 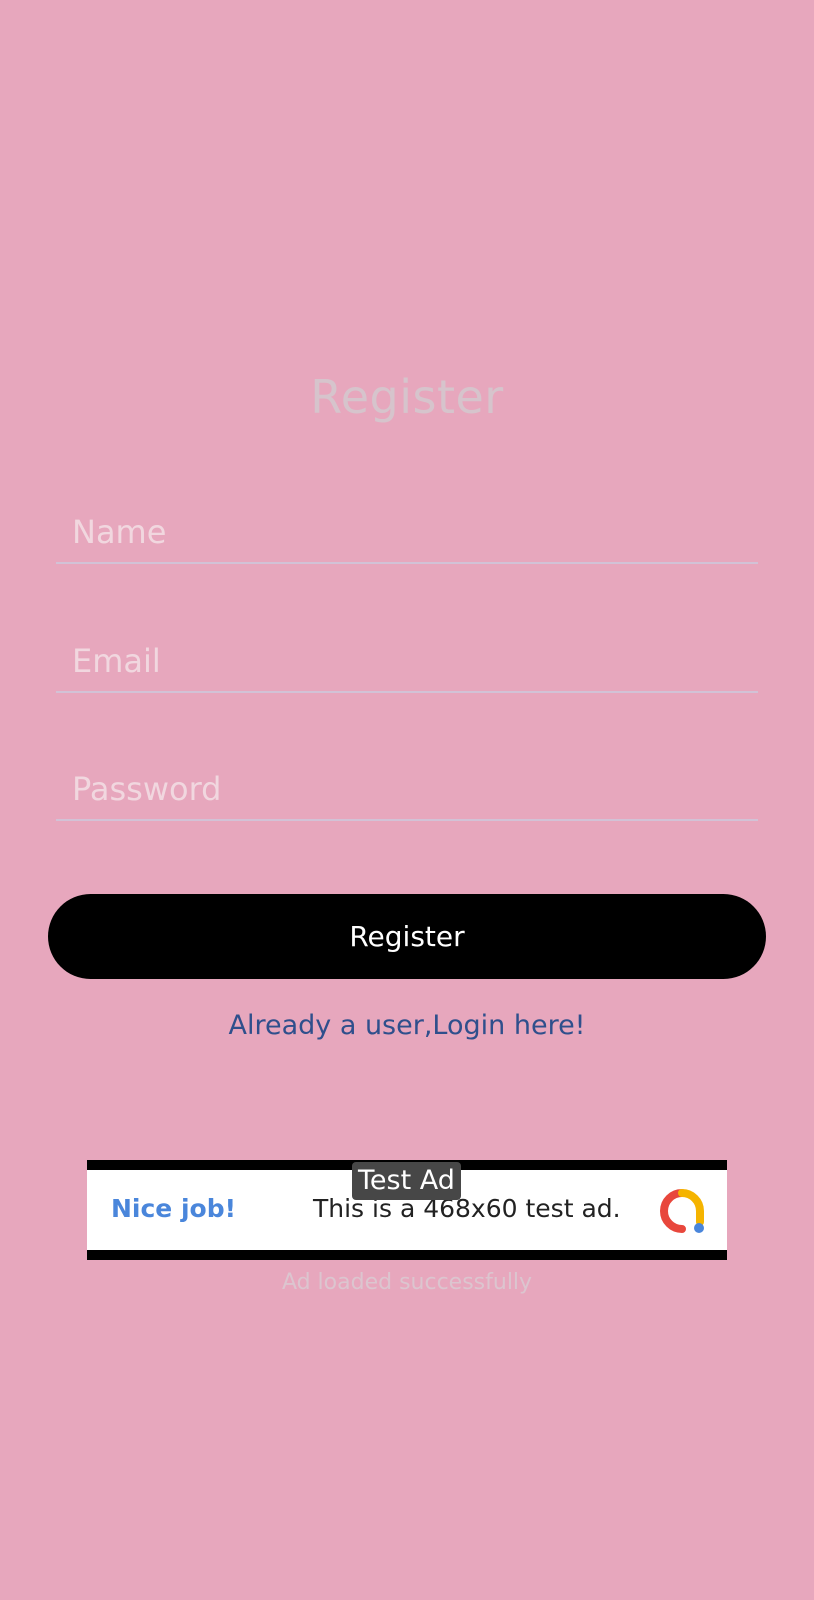 What do you see at coordinates (407, 397) in the screenshot?
I see `page-title: Register` at bounding box center [407, 397].